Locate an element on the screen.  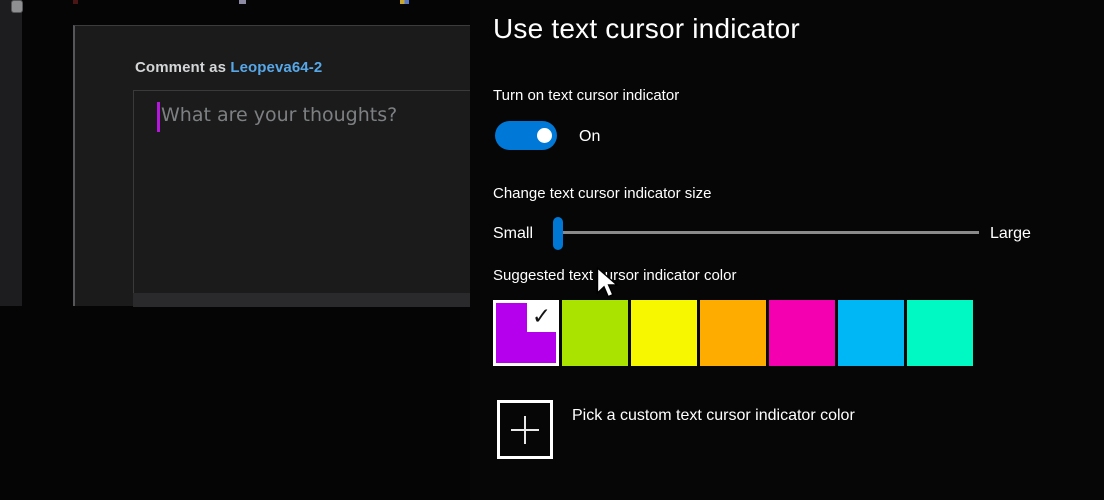
slider-label: Change text cursor indicator size is located at coordinates (602, 193).